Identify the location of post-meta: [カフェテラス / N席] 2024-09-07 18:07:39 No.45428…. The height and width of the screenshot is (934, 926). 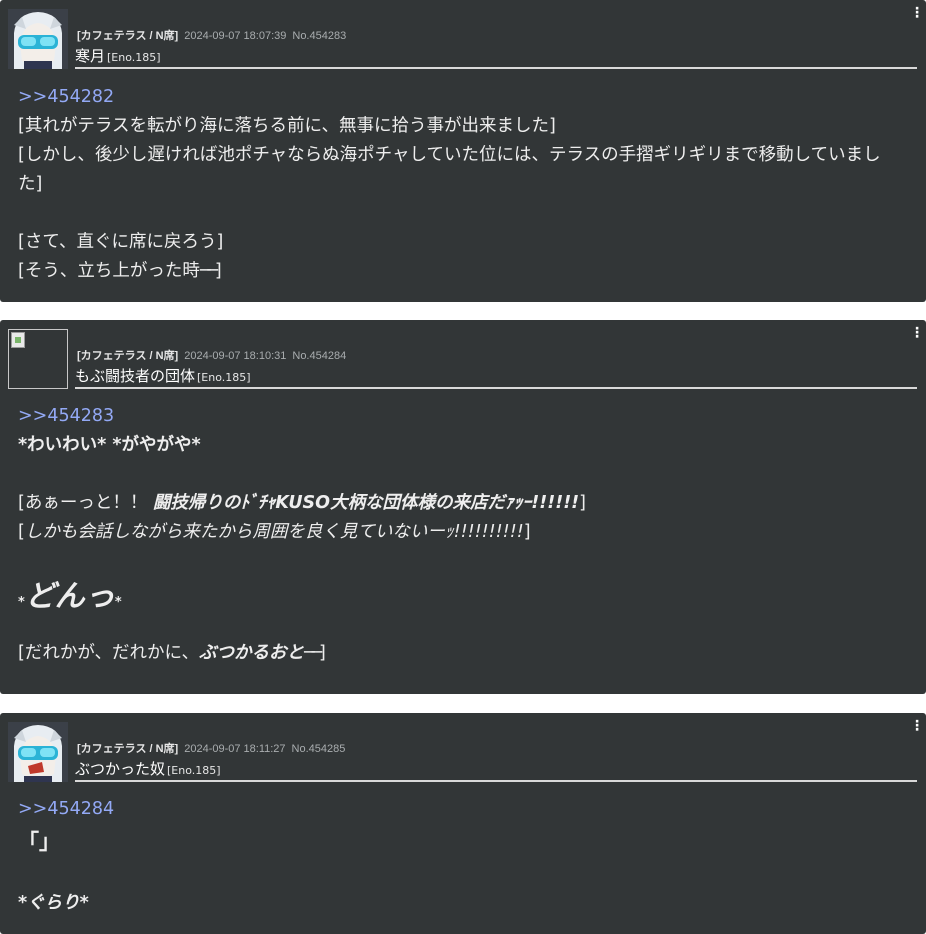
(211, 35).